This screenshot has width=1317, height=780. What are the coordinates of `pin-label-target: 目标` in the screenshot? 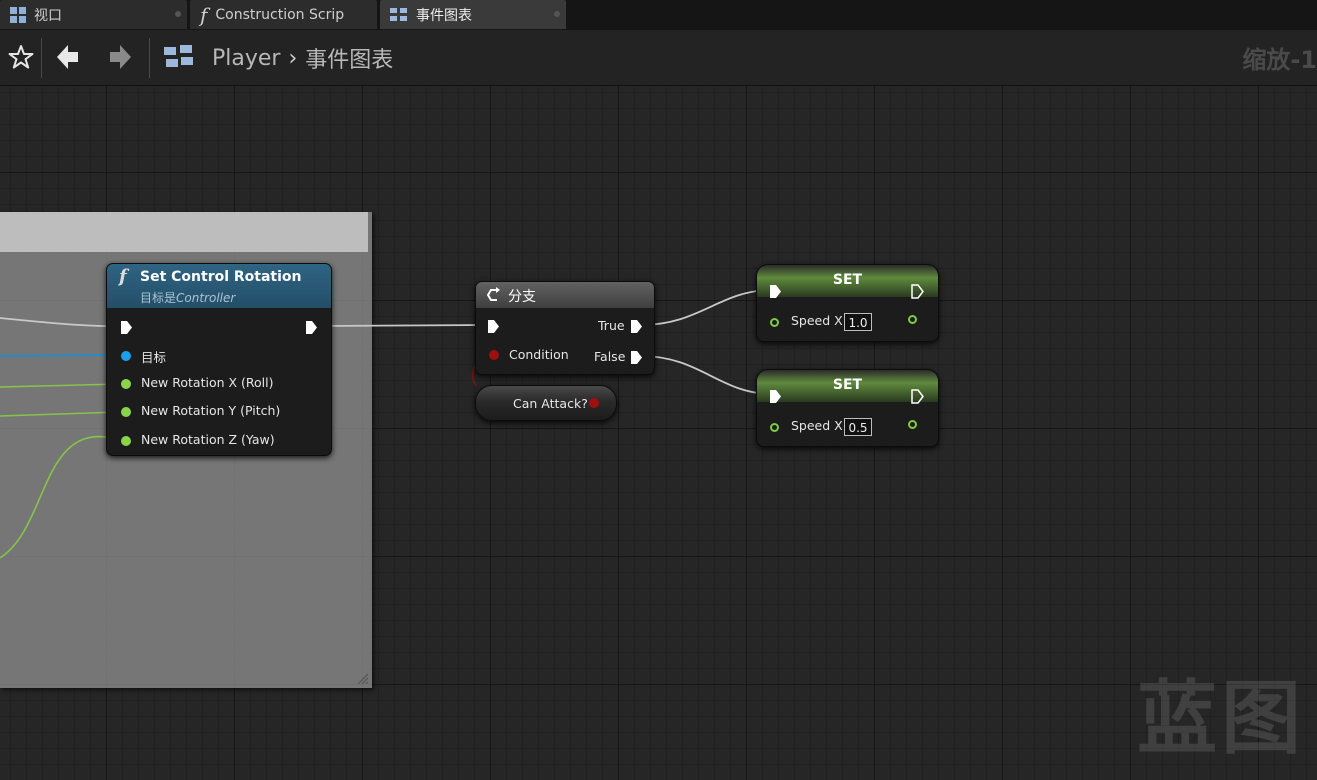 It's located at (154, 357).